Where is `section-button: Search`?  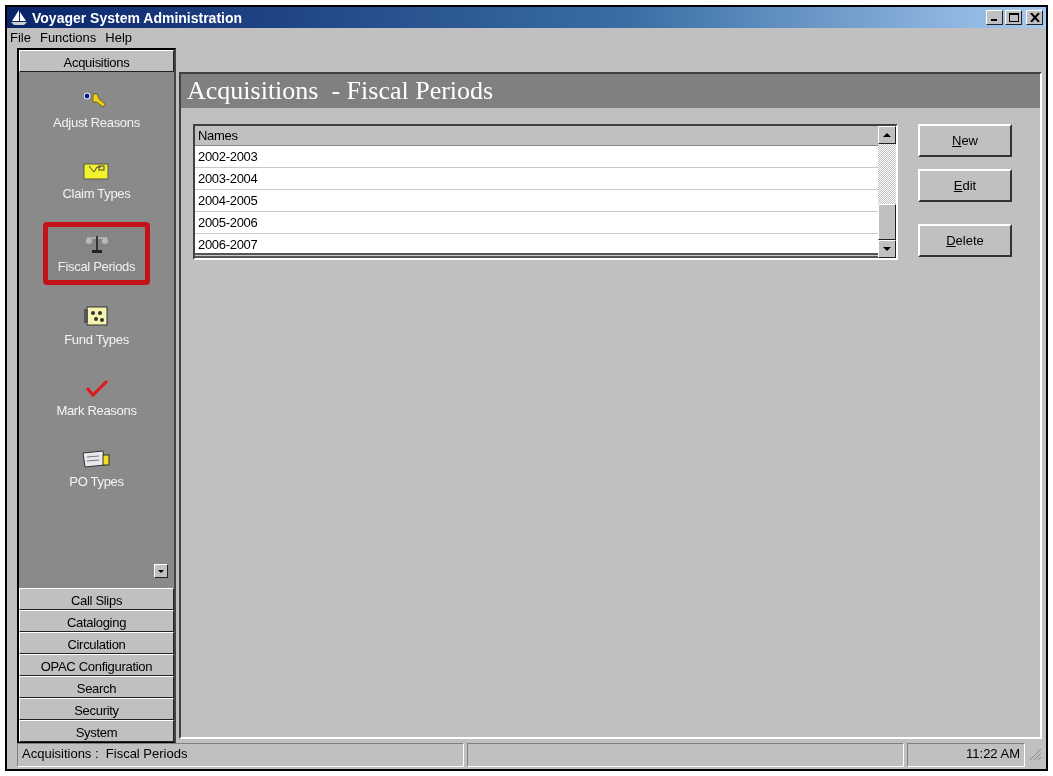 section-button: Search is located at coordinates (96, 687).